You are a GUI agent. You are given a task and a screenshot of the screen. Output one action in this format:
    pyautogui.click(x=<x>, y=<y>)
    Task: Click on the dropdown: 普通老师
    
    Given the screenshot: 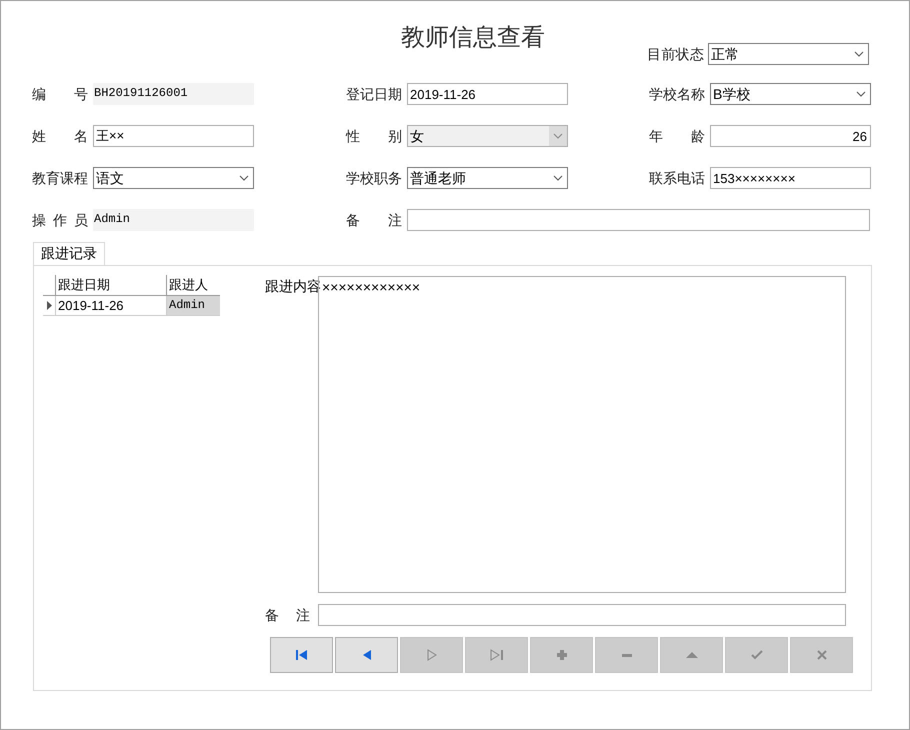 What is the action you would take?
    pyautogui.click(x=487, y=178)
    